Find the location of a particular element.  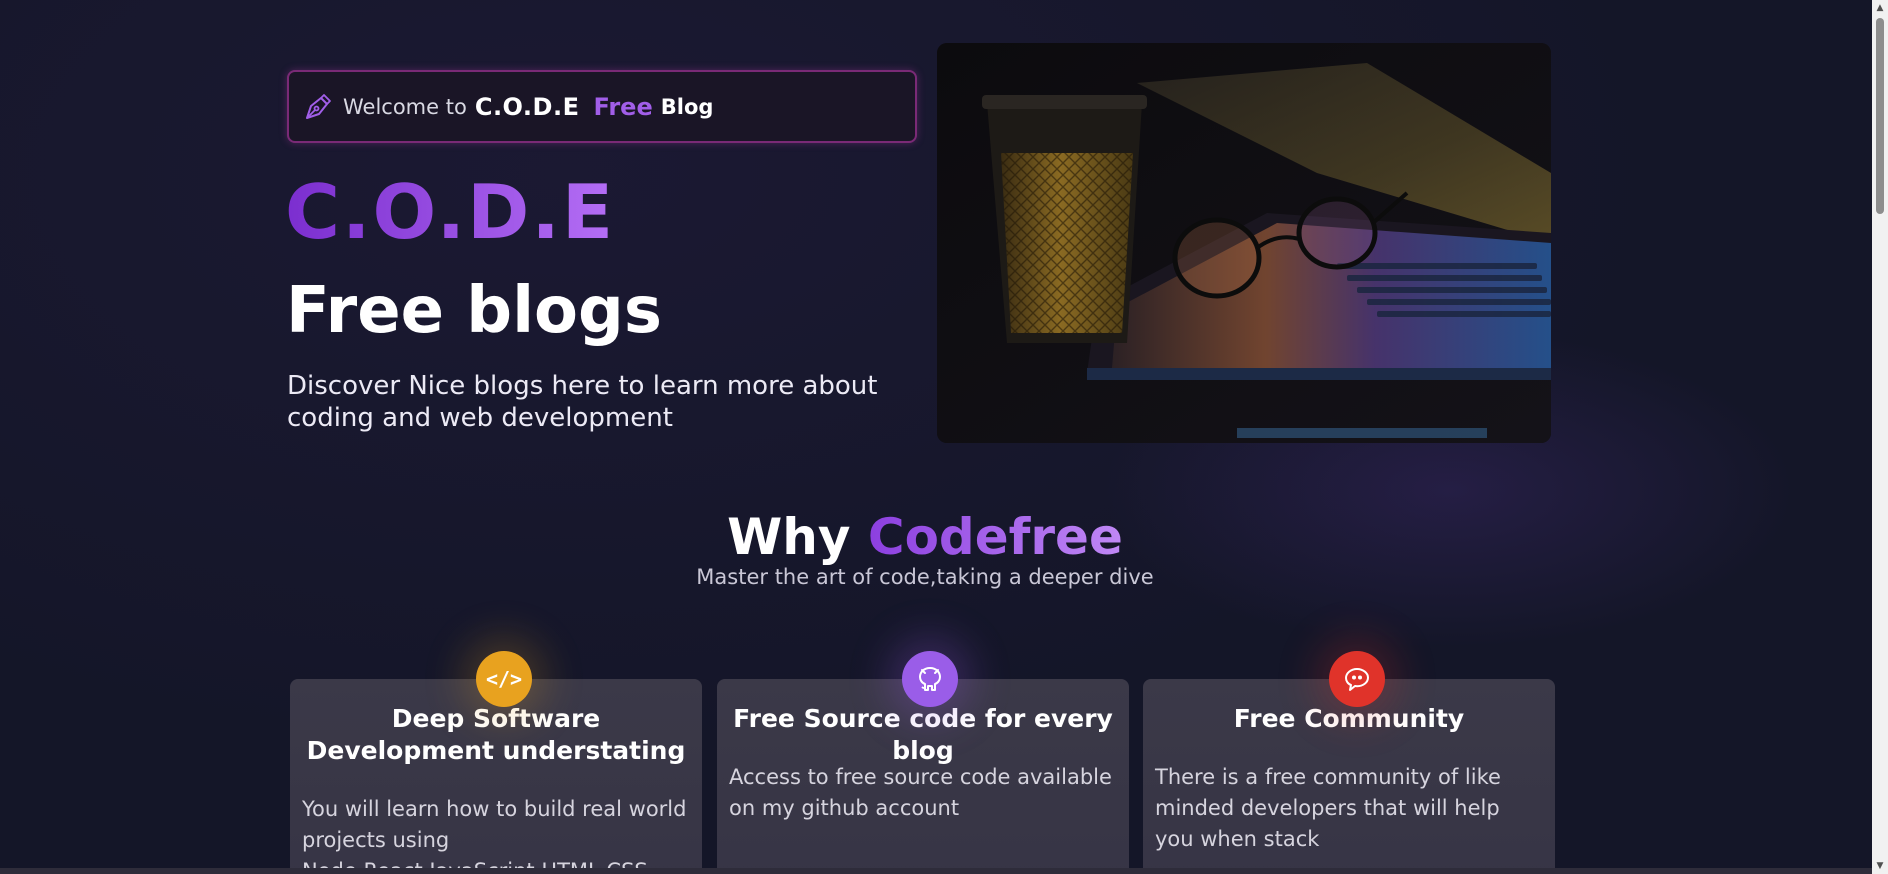

code-icon-glyph: </> is located at coordinates (504, 679).